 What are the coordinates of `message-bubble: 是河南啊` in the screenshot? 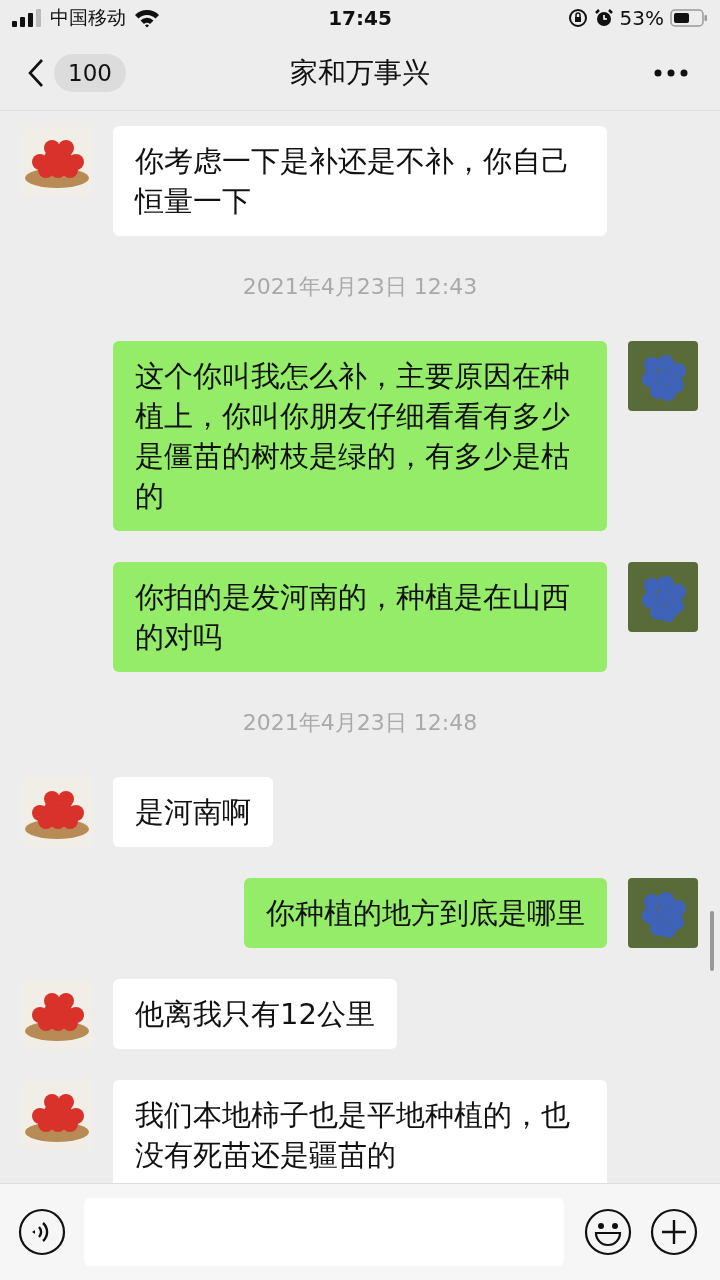 It's located at (193, 812).